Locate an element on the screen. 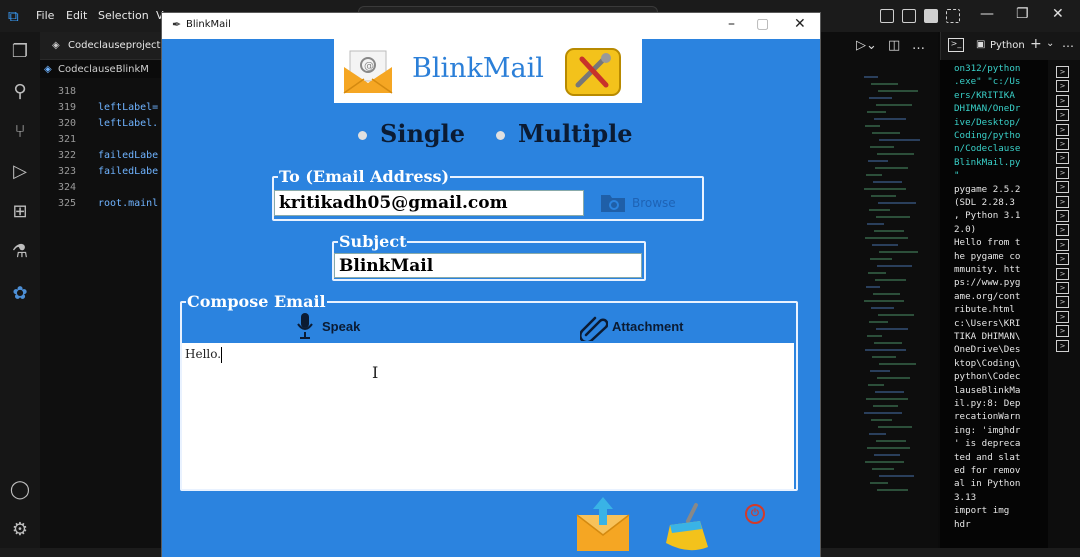 The width and height of the screenshot is (1080, 557). radio-single-label: Single is located at coordinates (422, 133).